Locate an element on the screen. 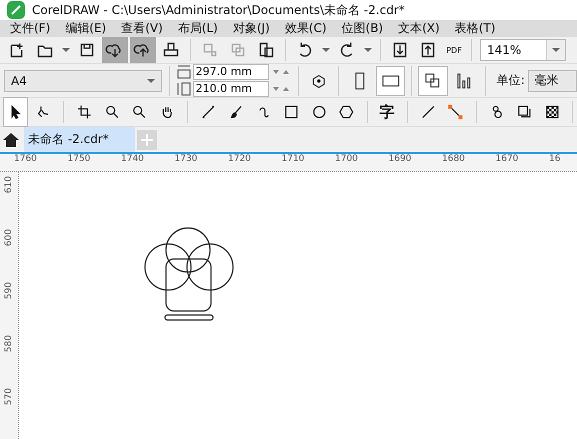  menu-item: 效果(C) is located at coordinates (305, 28).